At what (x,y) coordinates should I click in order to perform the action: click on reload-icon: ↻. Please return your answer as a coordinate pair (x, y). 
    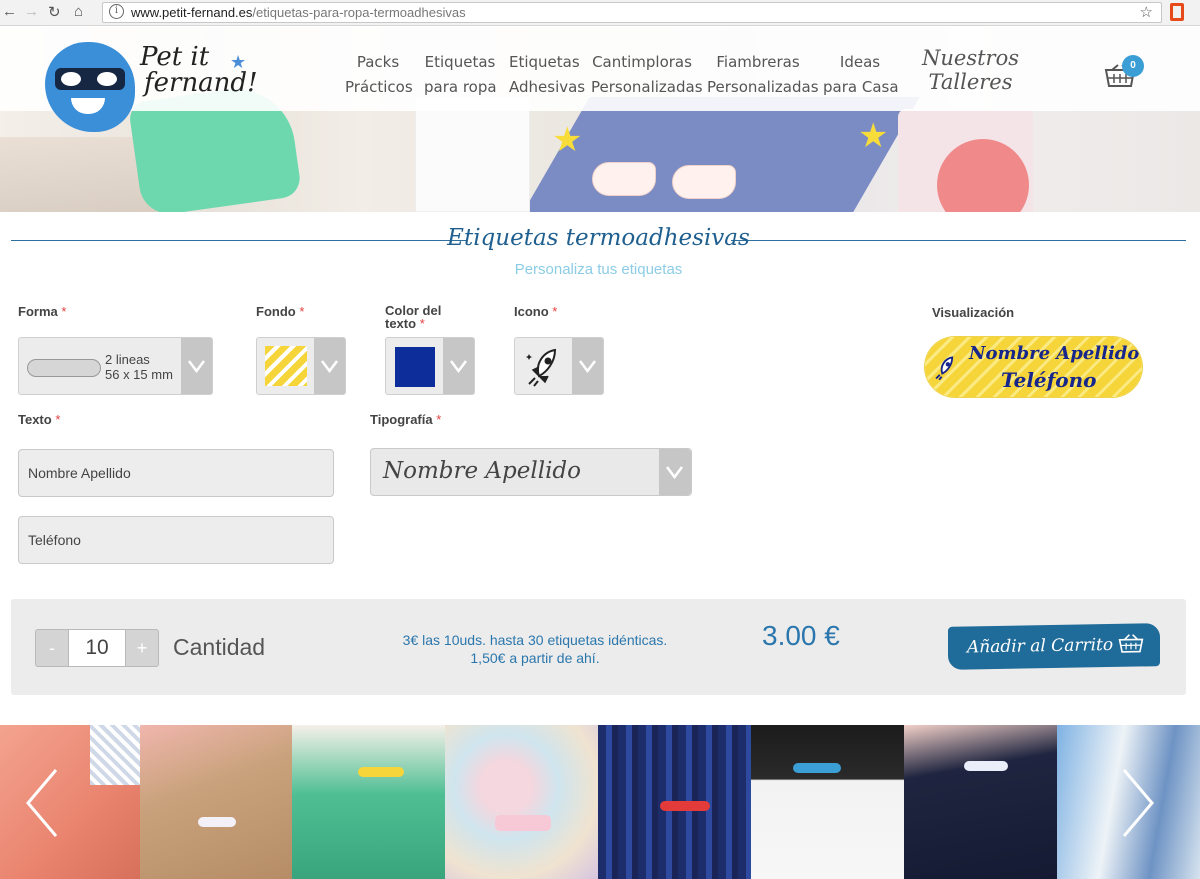
    Looking at the image, I should click on (54, 12).